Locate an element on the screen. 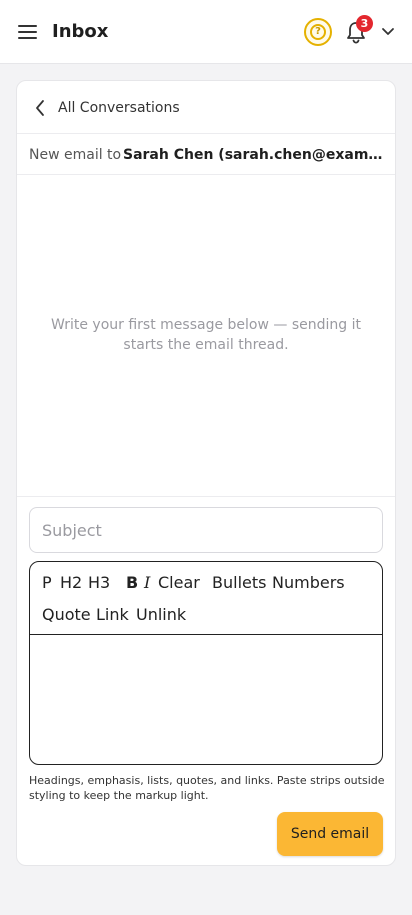 This screenshot has height=915, width=412. notification-count-badge: 3 is located at coordinates (364, 23).